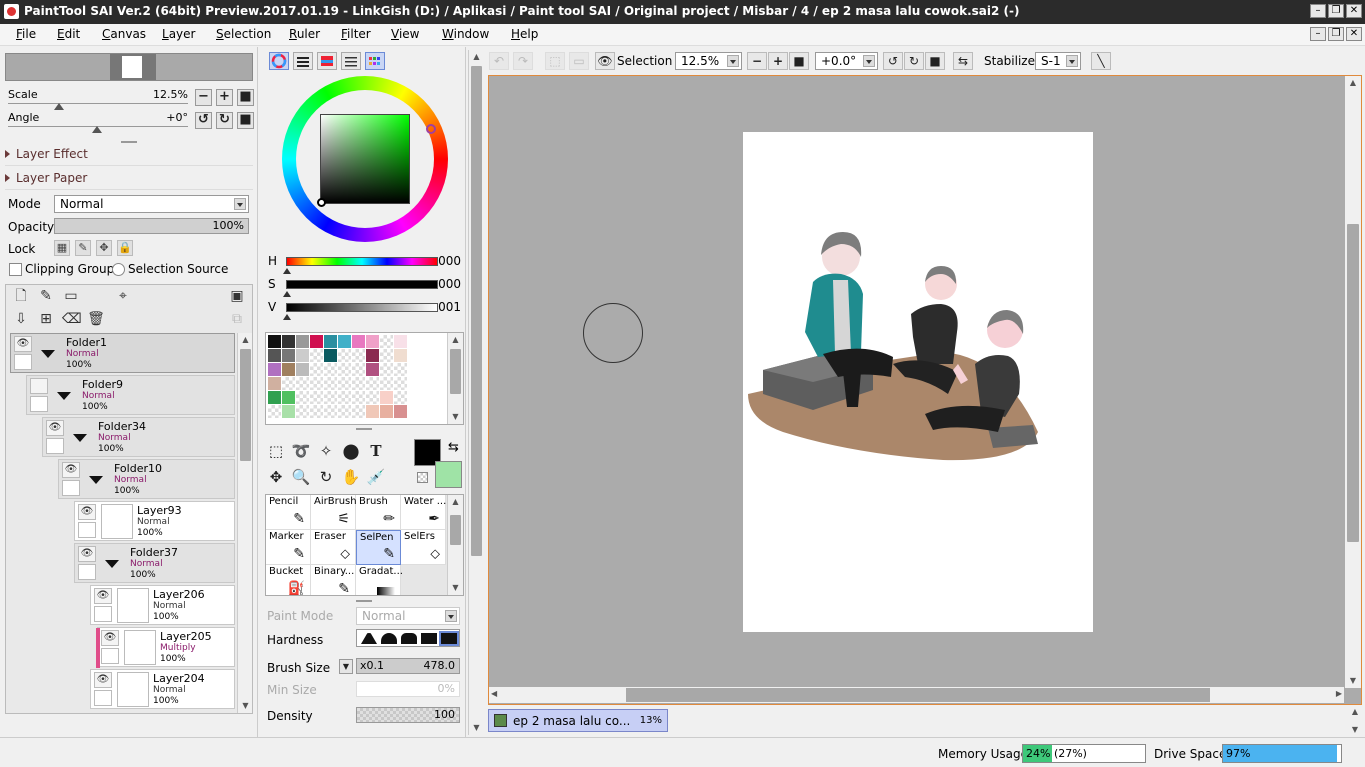 The image size is (1365, 767). I want to click on rotate-left-icon: ↺, so click(893, 61).